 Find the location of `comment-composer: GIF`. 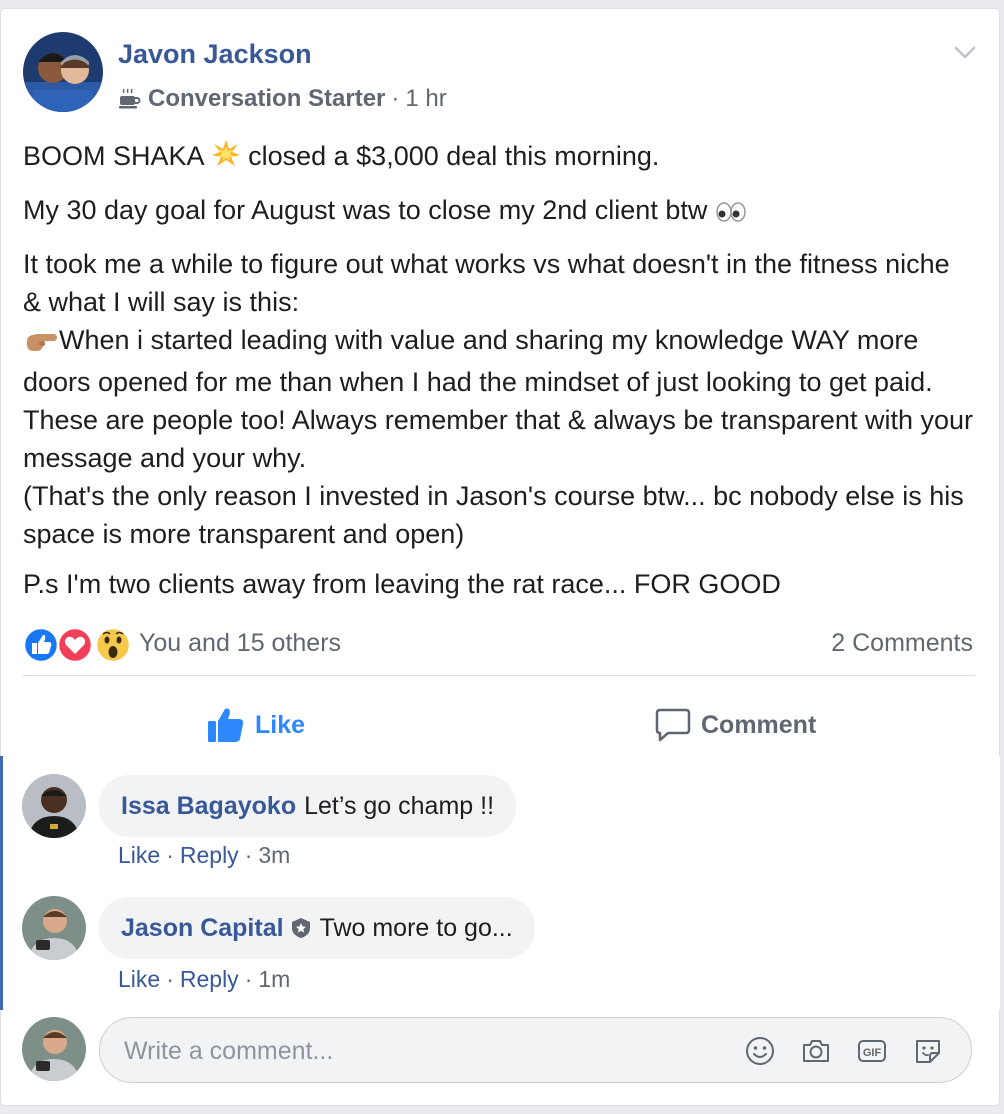

comment-composer: GIF is located at coordinates (535, 1050).